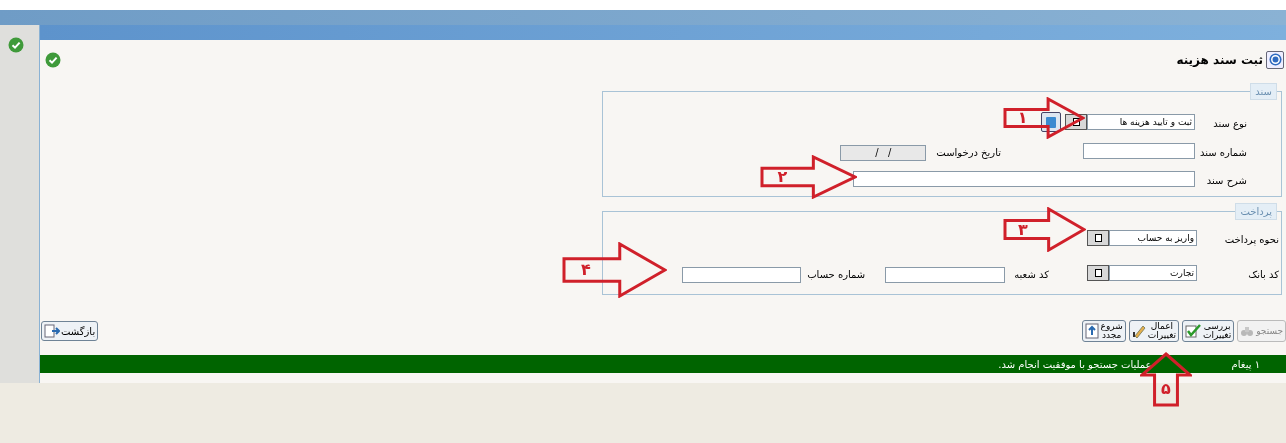 The image size is (1286, 443). Describe the element at coordinates (1141, 122) in the screenshot. I see `combo-field: ثبت و تایید هزینه ها` at that location.